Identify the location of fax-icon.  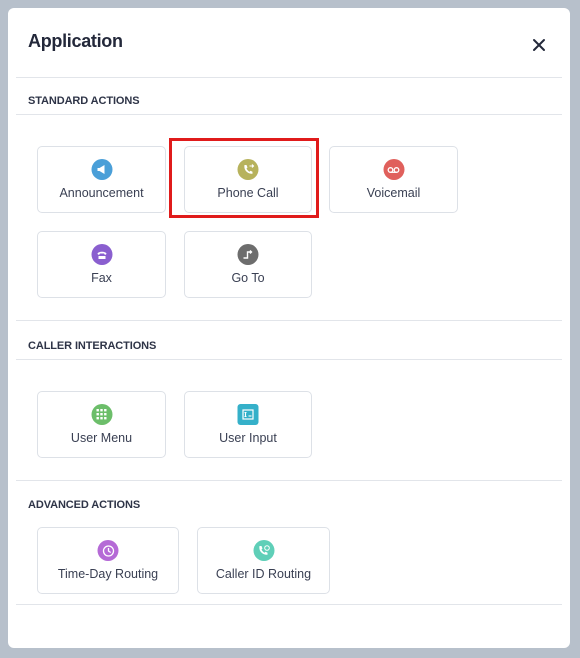
(101, 254).